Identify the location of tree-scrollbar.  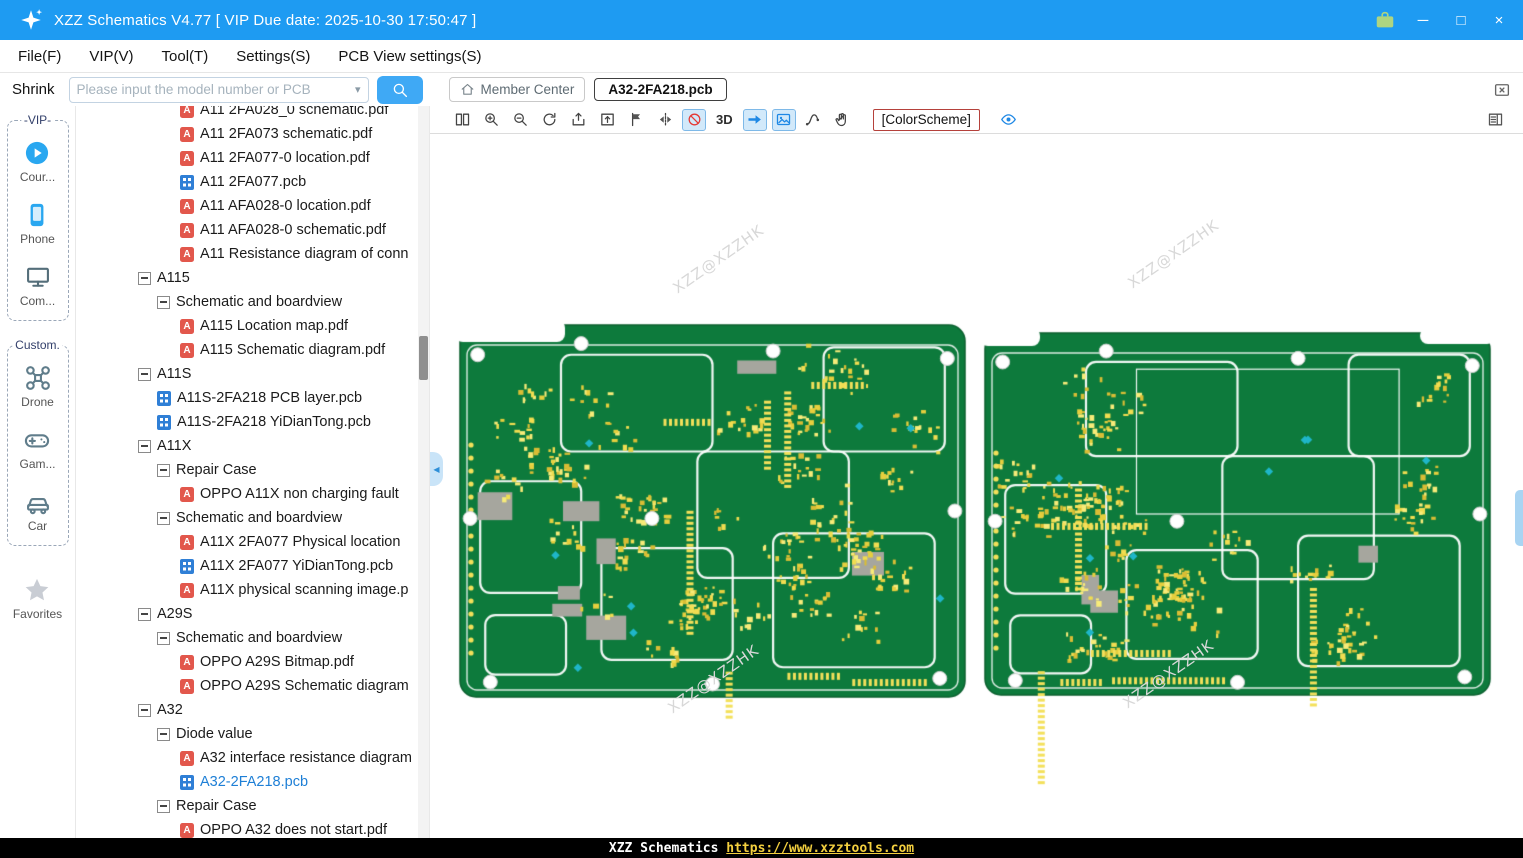
(423, 472).